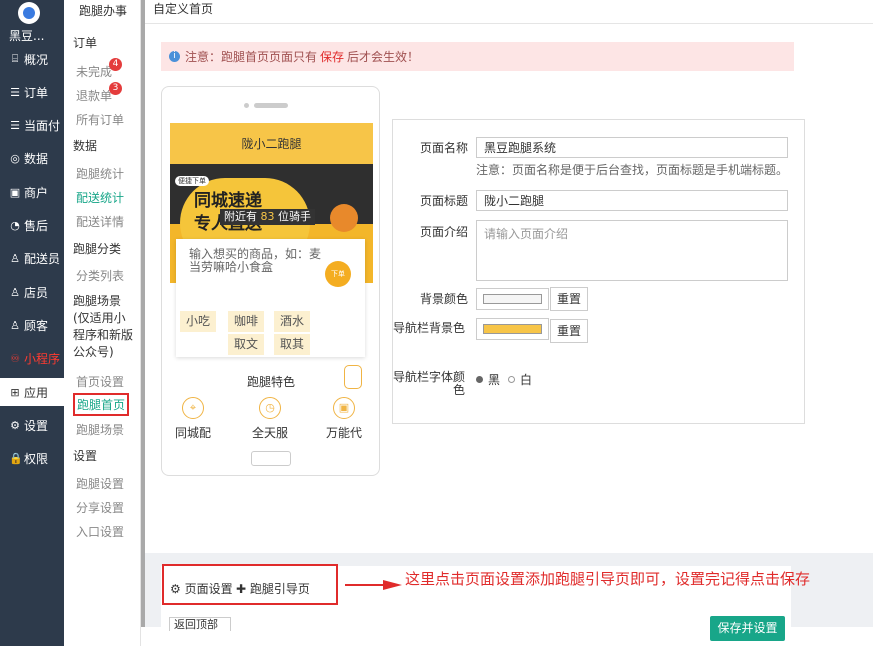 Image resolution: width=873 pixels, height=646 pixels. I want to click on nav-item-customers: ♙ 顾客, so click(32, 325).